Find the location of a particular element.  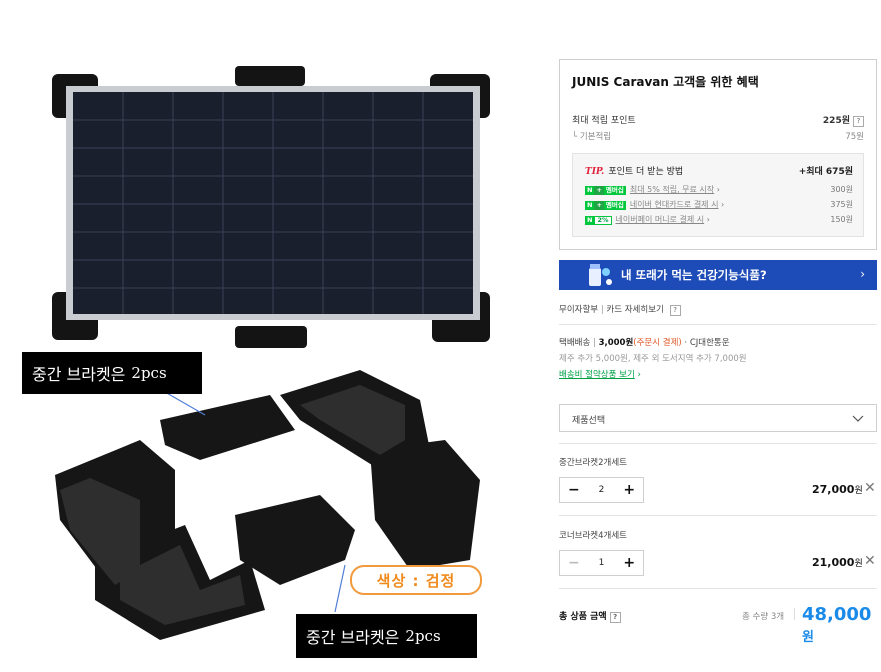

shipping-row: 택배배송 | 3,000원(주문시 결제) · CJ대한통운 is located at coordinates (644, 343).